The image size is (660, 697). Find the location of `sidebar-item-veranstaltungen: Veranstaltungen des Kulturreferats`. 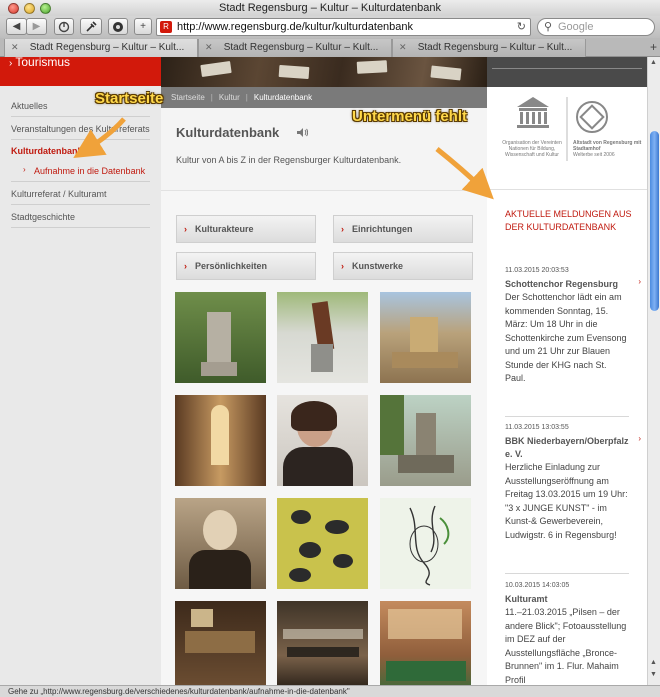

sidebar-item-veranstaltungen: Veranstaltungen des Kulturreferats is located at coordinates (80, 128).